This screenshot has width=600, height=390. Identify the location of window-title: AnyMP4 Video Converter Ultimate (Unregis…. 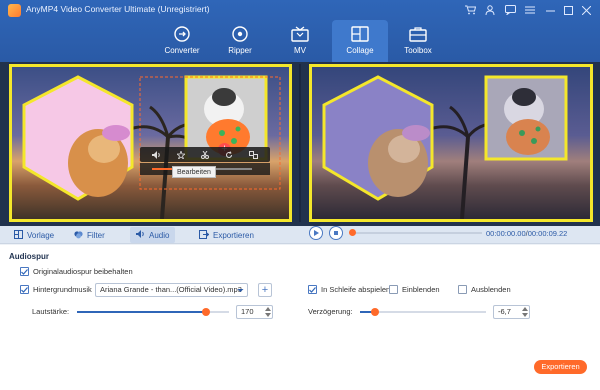
(118, 9).